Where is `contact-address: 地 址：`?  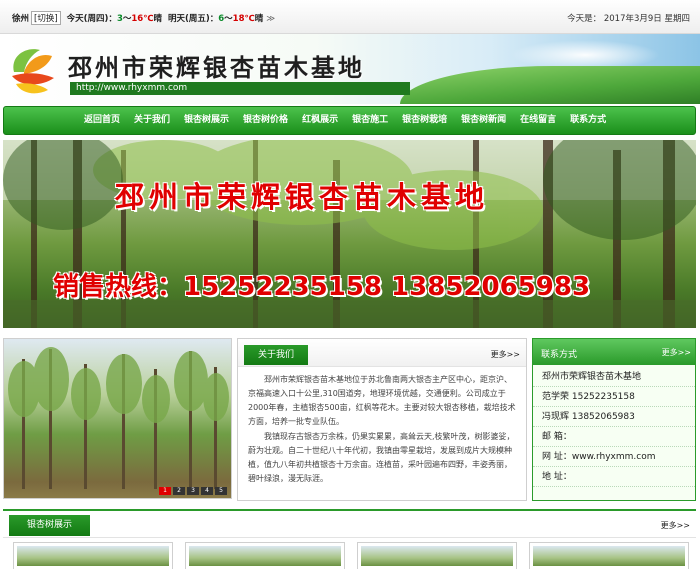
contact-address: 地 址： is located at coordinates (614, 477).